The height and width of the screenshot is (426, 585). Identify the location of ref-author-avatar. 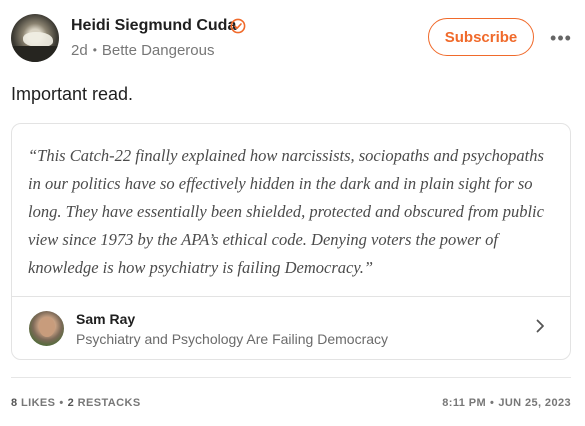
(46, 328).